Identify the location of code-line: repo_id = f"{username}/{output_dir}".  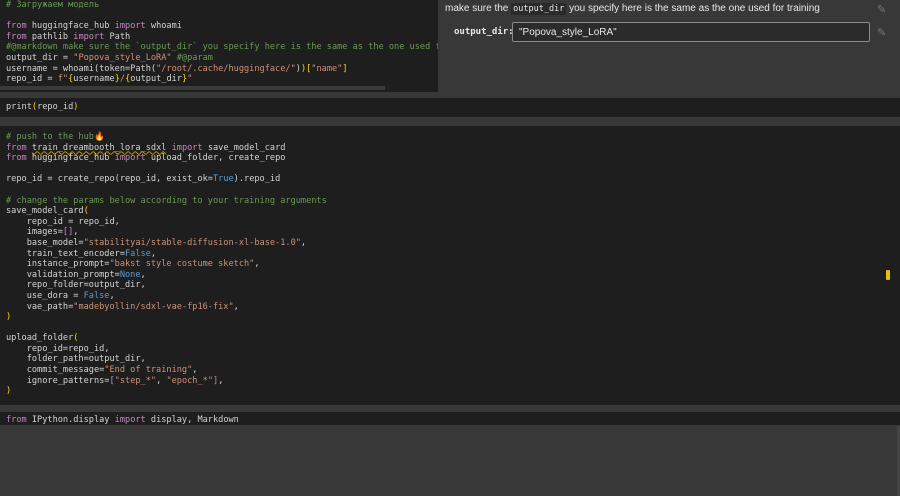
(222, 79).